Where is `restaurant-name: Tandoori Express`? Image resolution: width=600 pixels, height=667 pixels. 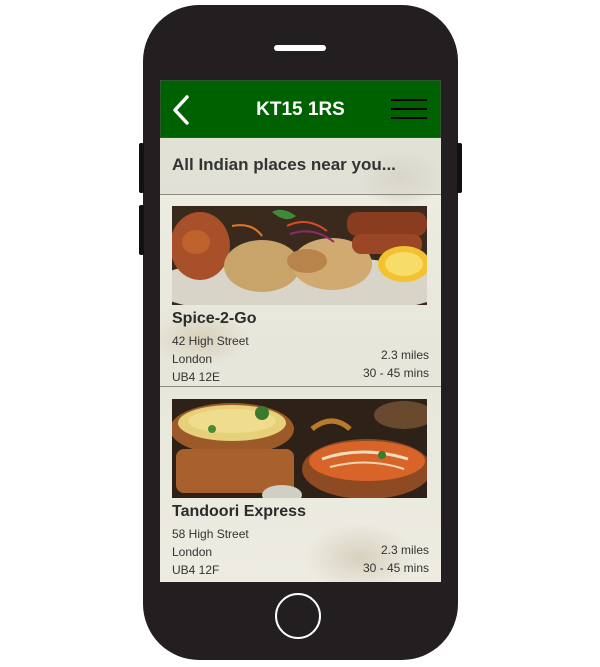
restaurant-name: Tandoori Express is located at coordinates (239, 511).